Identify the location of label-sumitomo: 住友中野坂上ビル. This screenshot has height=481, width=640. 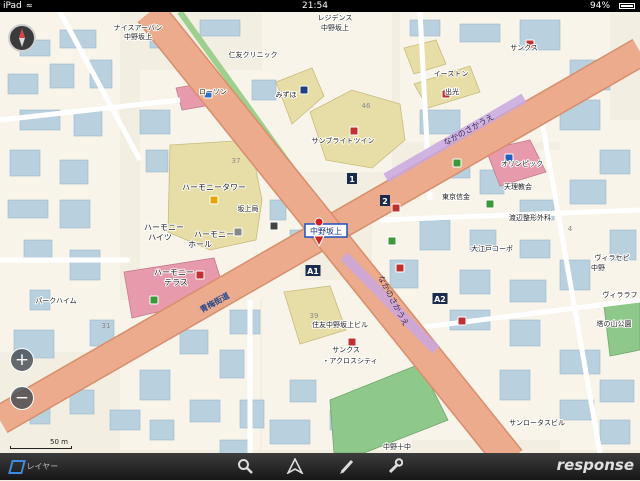
(340, 324).